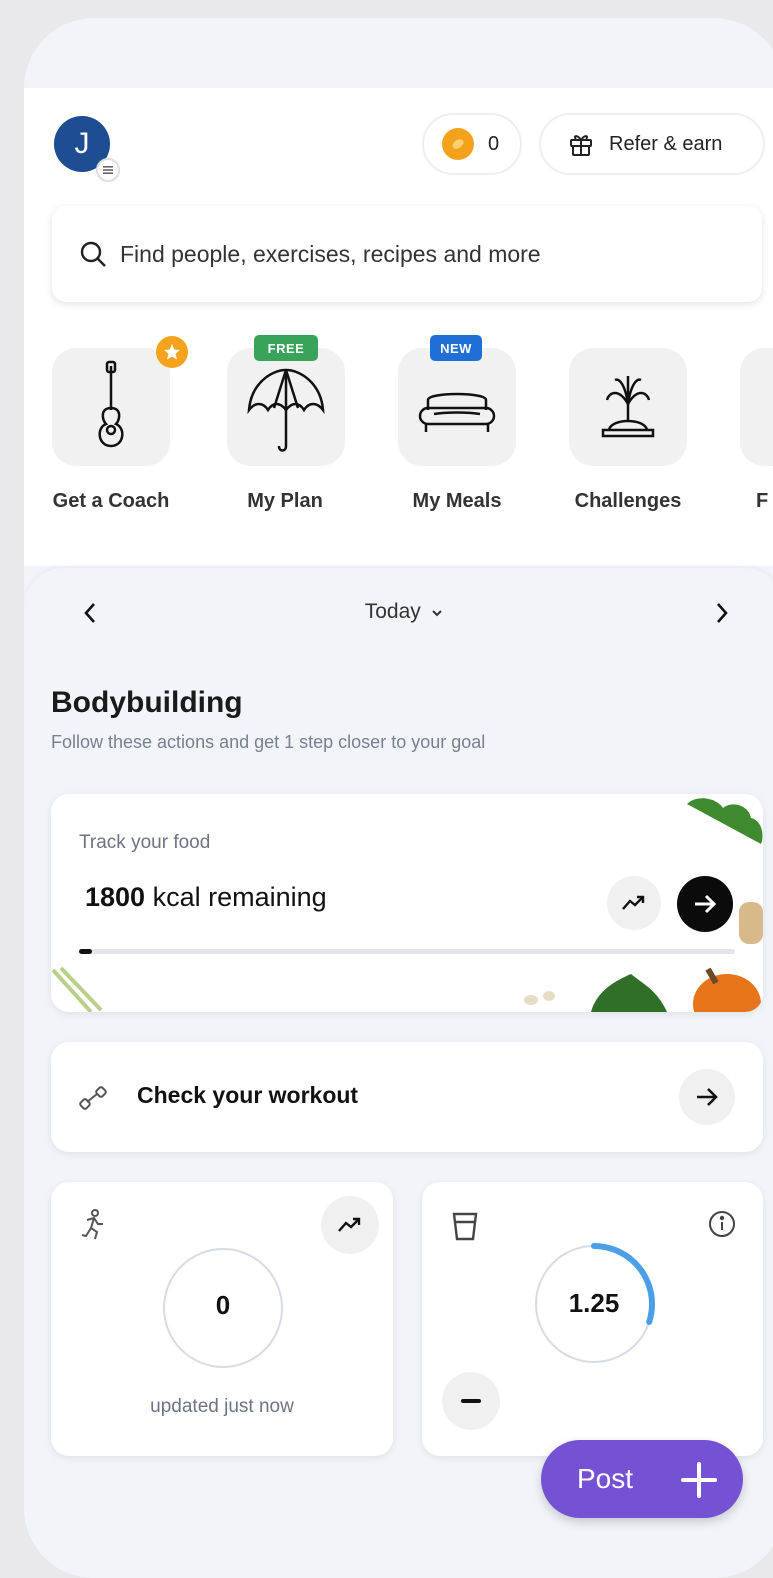 This screenshot has height=1578, width=773. I want to click on coins-count: 0, so click(494, 143).